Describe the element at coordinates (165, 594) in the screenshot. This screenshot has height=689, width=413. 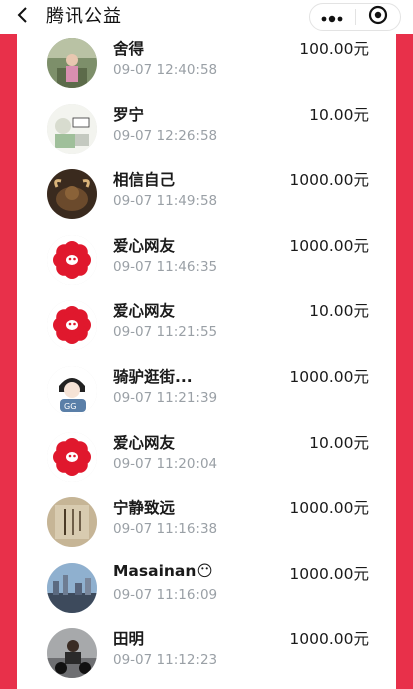
I see `donation-time: 09-07 11:16:09` at that location.